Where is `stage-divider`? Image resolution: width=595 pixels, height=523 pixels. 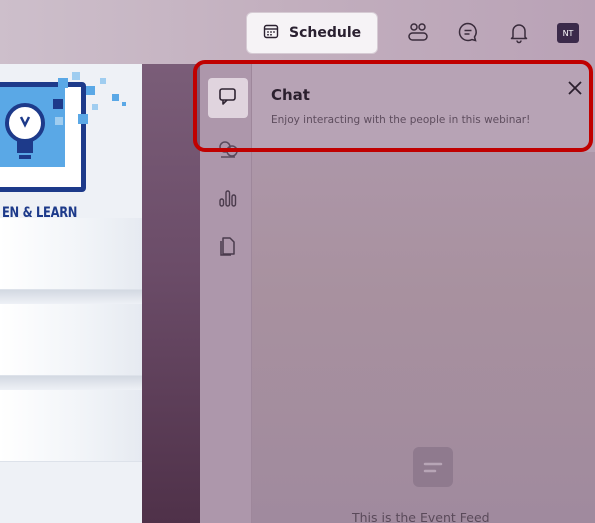 stage-divider is located at coordinates (171, 293).